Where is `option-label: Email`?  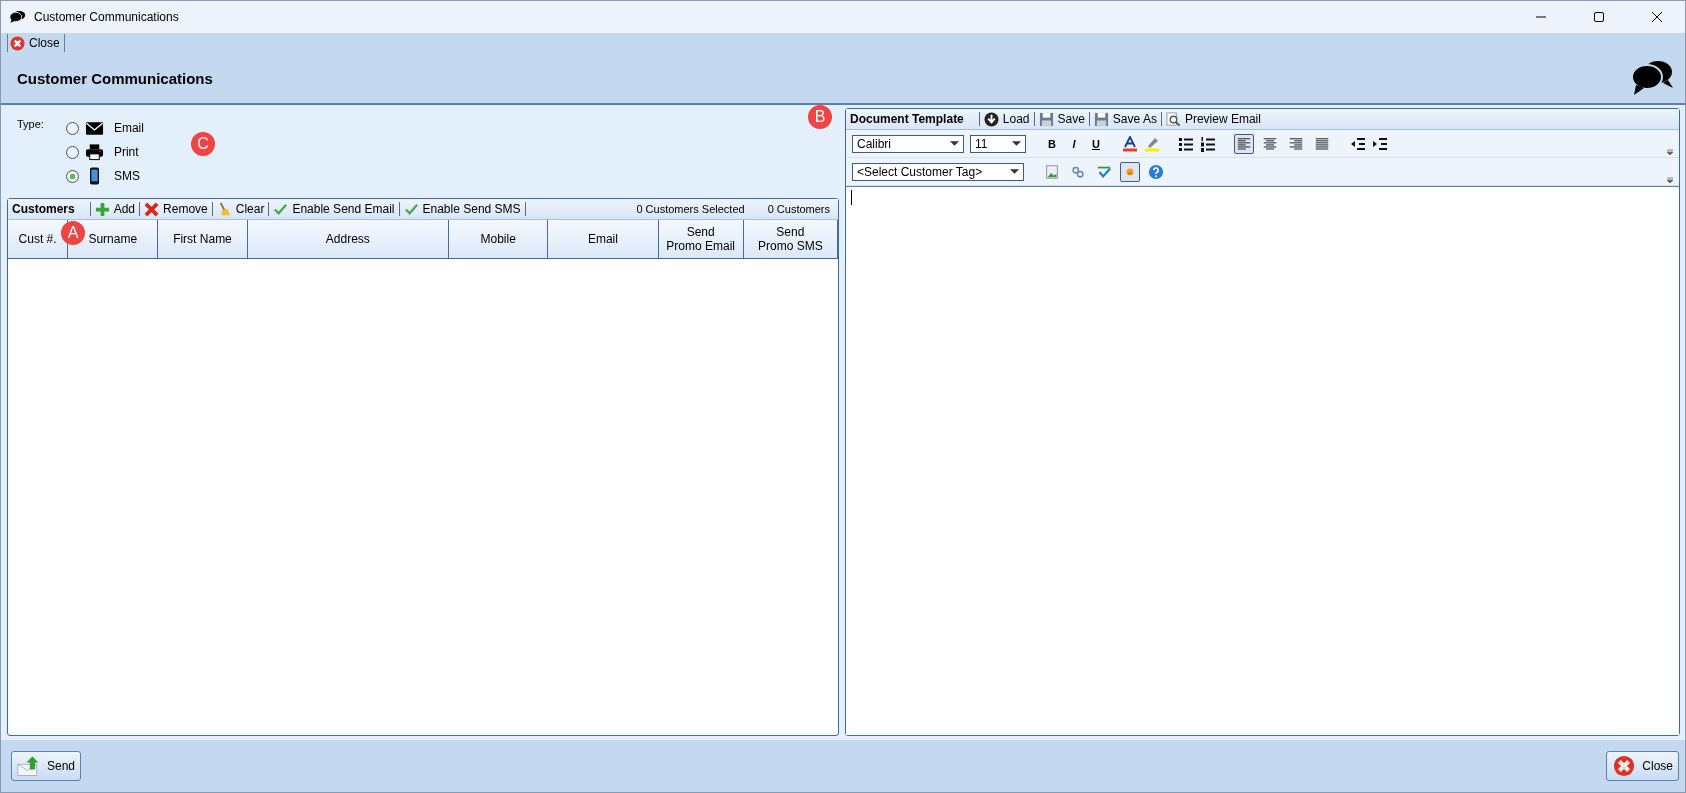
option-label: Email is located at coordinates (128, 128).